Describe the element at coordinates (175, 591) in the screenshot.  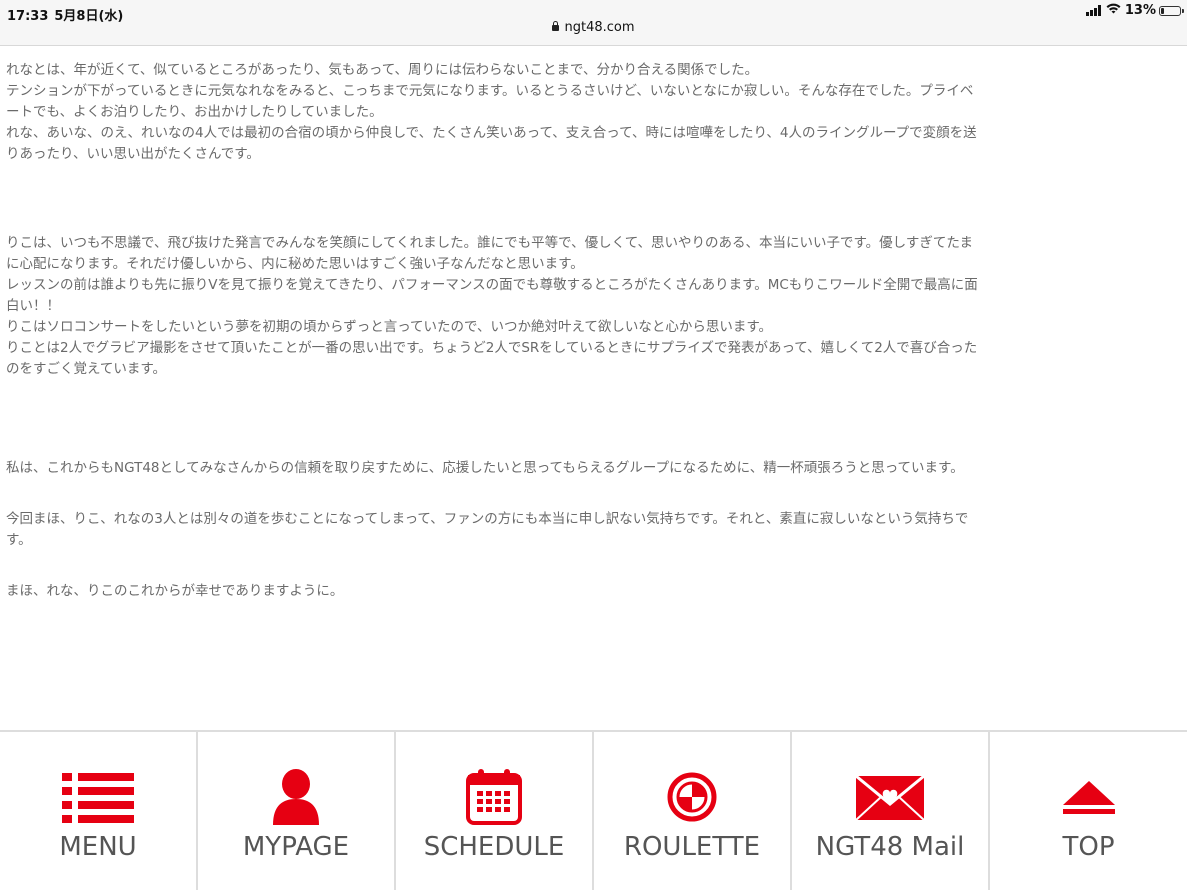
I see `article-line: まほ、れな、りこのこれからが幸せでありますように。` at that location.